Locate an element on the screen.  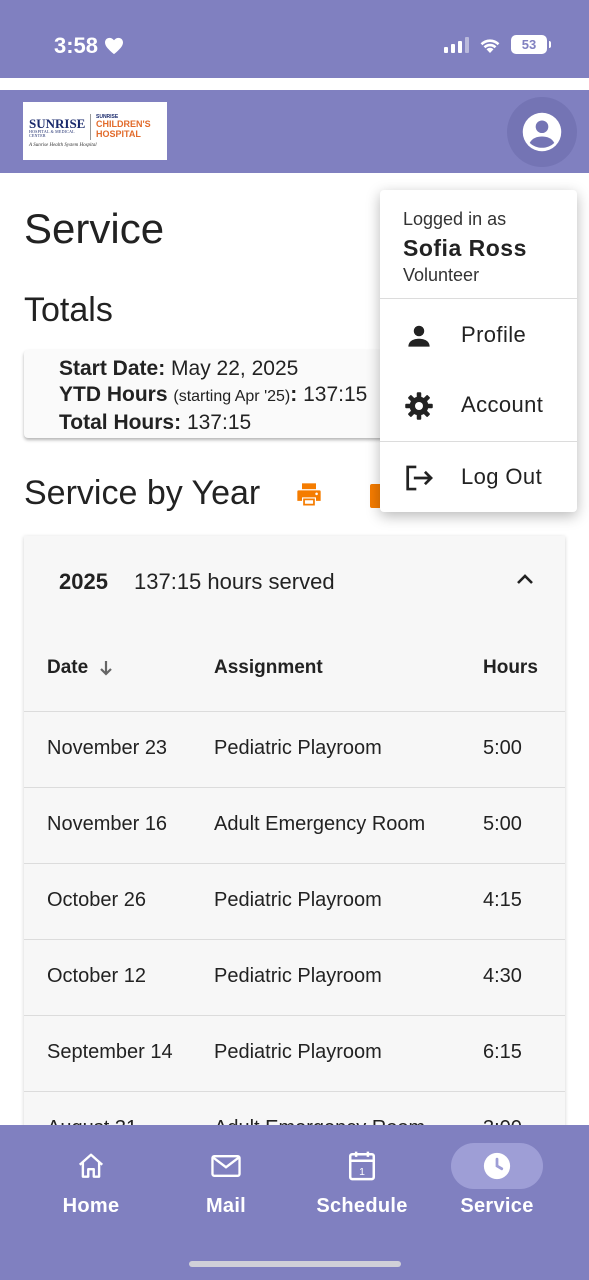
status-time: 3:58 is located at coordinates (89, 46).